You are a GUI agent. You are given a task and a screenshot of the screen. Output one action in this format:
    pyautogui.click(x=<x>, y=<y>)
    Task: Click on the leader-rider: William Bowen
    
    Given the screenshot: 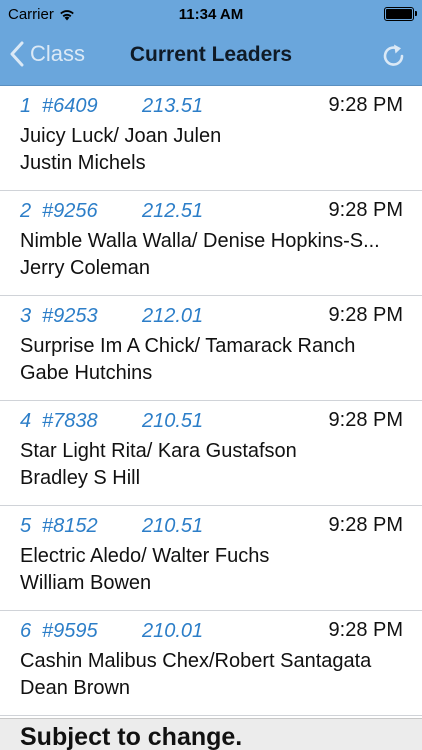 What is the action you would take?
    pyautogui.click(x=86, y=583)
    